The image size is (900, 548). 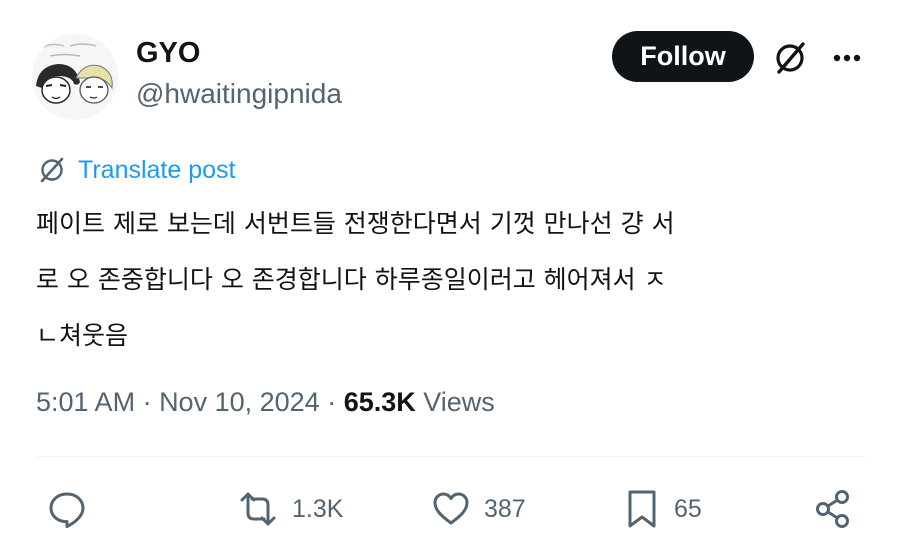 I want to click on translate-post-link: Translate post, so click(x=135, y=170).